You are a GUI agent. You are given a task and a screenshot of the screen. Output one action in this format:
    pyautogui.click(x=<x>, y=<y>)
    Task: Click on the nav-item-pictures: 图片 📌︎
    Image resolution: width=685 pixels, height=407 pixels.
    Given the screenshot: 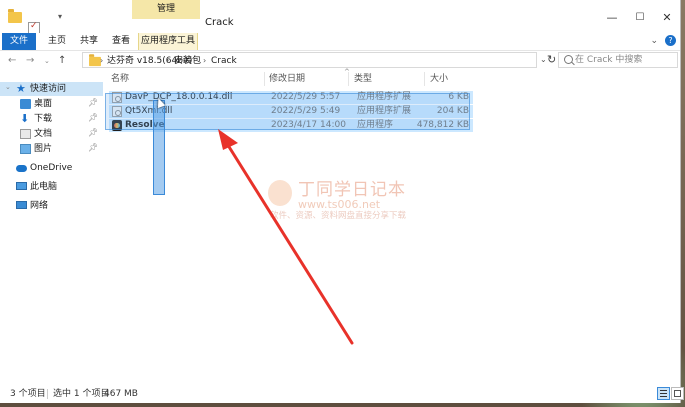 What is the action you would take?
    pyautogui.click(x=51, y=149)
    